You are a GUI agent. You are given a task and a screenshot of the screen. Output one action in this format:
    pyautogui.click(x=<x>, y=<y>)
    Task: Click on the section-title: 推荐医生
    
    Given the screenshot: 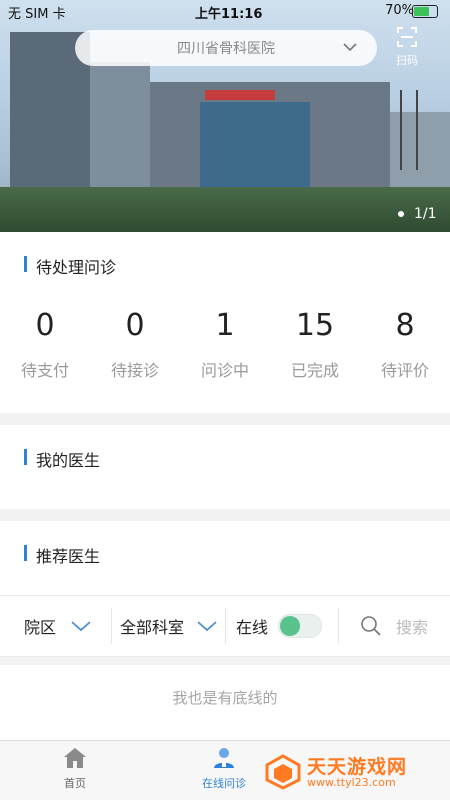 What is the action you would take?
    pyautogui.click(x=62, y=555)
    